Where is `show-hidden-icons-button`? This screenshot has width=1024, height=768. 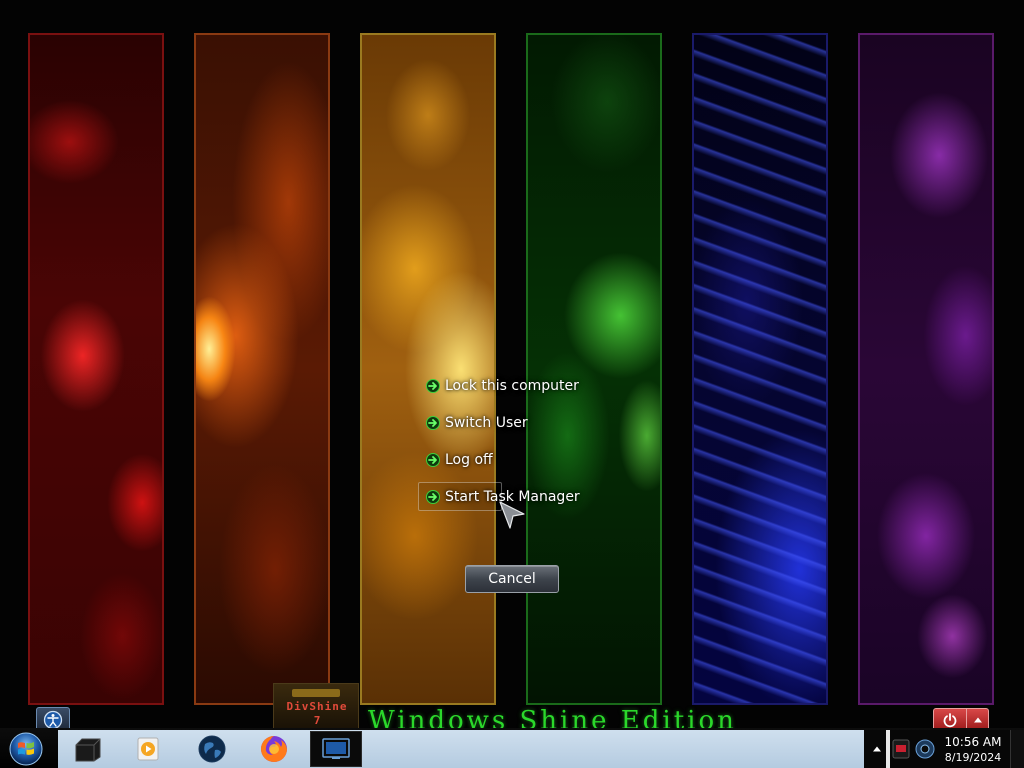
show-hidden-icons-button is located at coordinates (877, 749).